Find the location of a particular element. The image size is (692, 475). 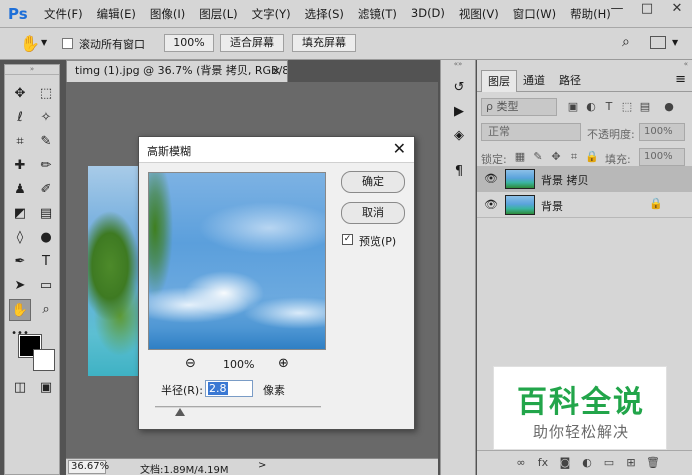

zoom-100-button: 100% is located at coordinates (189, 43).